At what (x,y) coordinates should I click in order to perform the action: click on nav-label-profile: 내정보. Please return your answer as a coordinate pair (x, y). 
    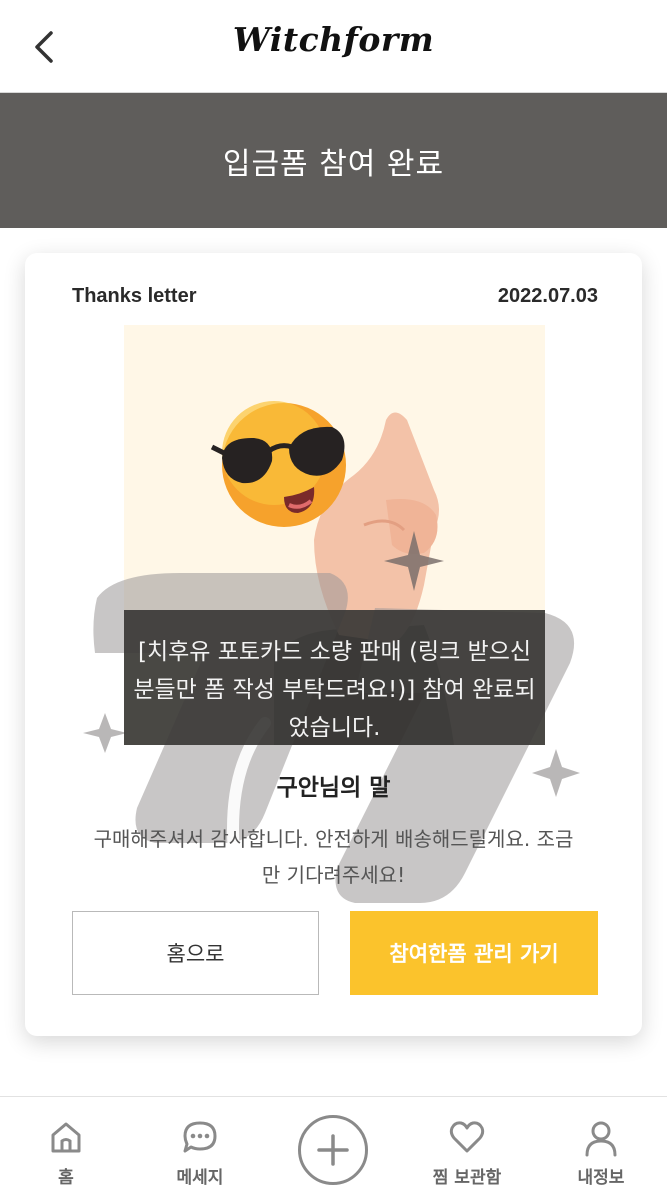
    Looking at the image, I should click on (601, 1178).